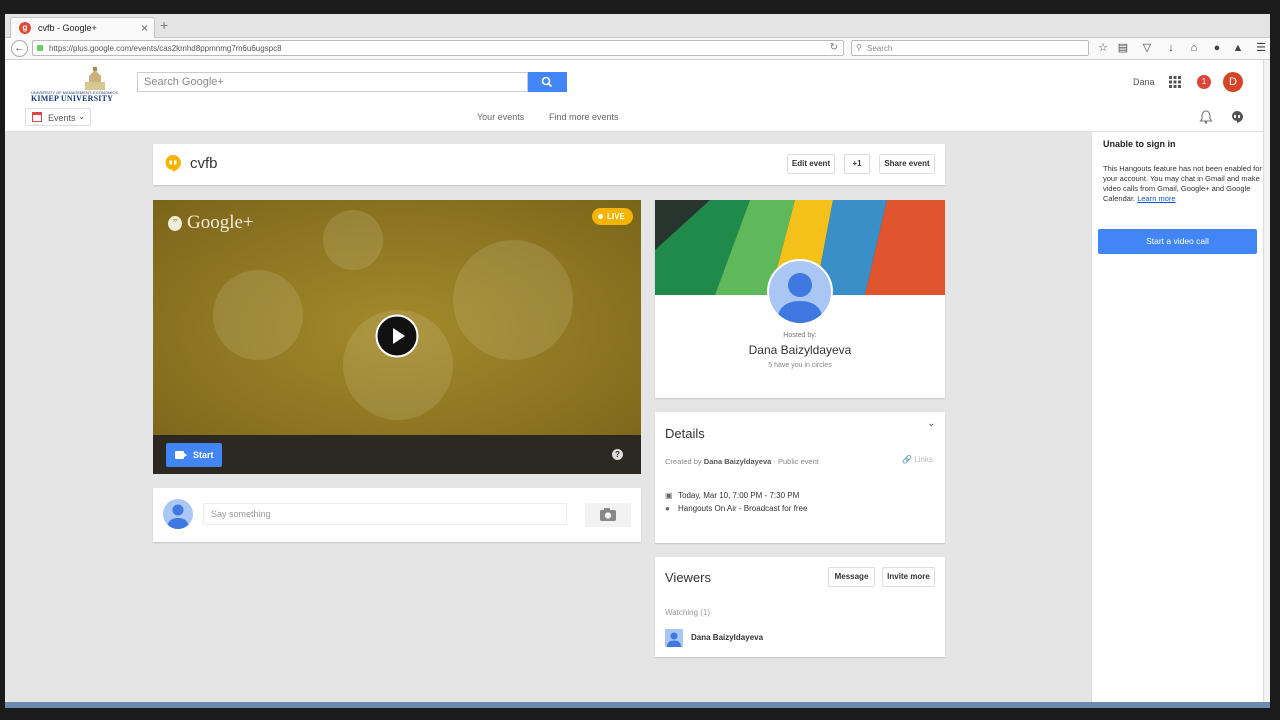 This screenshot has height=720, width=1280. I want to click on google-plus-favicon-icon: g, so click(25, 28).